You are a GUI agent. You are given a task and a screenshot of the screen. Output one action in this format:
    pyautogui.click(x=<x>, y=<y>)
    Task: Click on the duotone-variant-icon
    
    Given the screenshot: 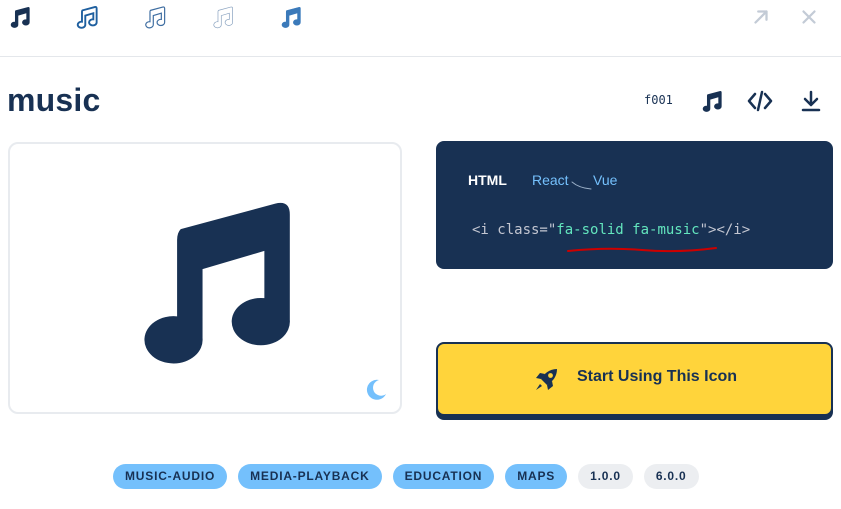 What is the action you would take?
    pyautogui.click(x=290, y=17)
    